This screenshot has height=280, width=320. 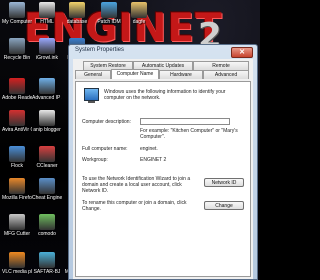 What do you see at coordinates (109, 22) in the screenshot?
I see `desktop-icon-label: Patch IDM` at bounding box center [109, 22].